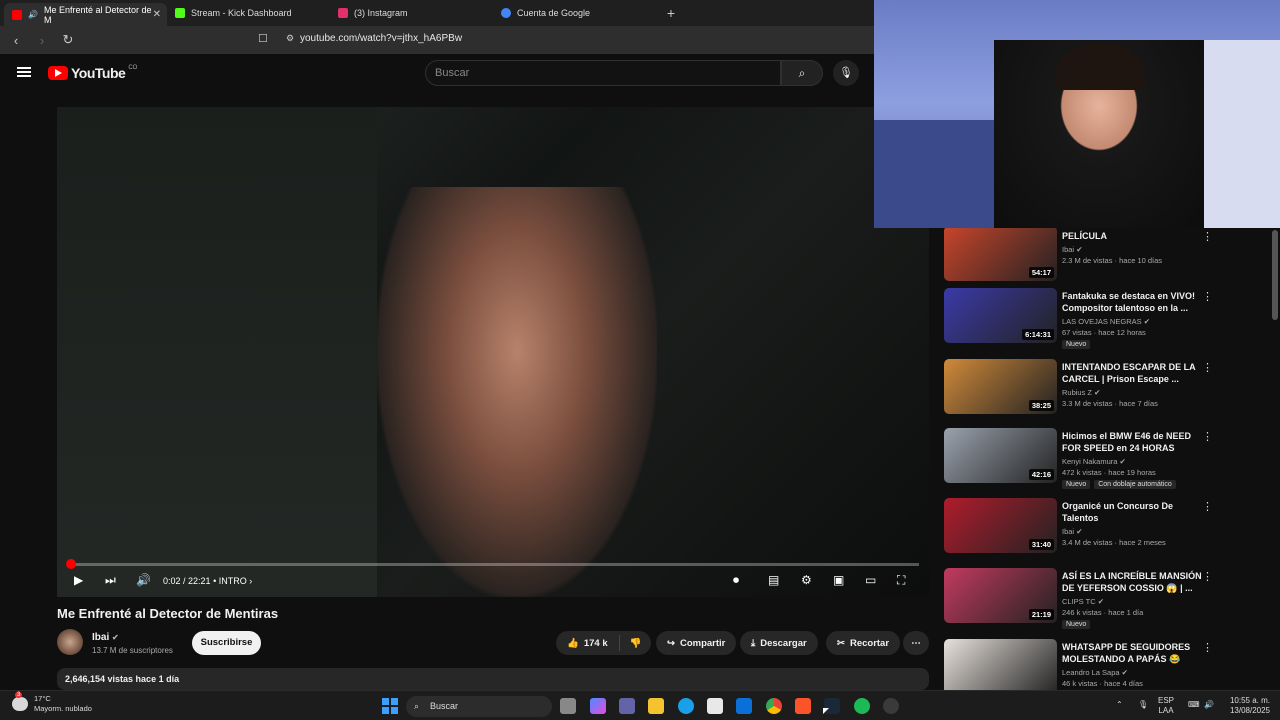 Image resolution: width=1280 pixels, height=720 pixels. Describe the element at coordinates (1000, 386) in the screenshot. I see `video-thumbnail: 38:25` at that location.